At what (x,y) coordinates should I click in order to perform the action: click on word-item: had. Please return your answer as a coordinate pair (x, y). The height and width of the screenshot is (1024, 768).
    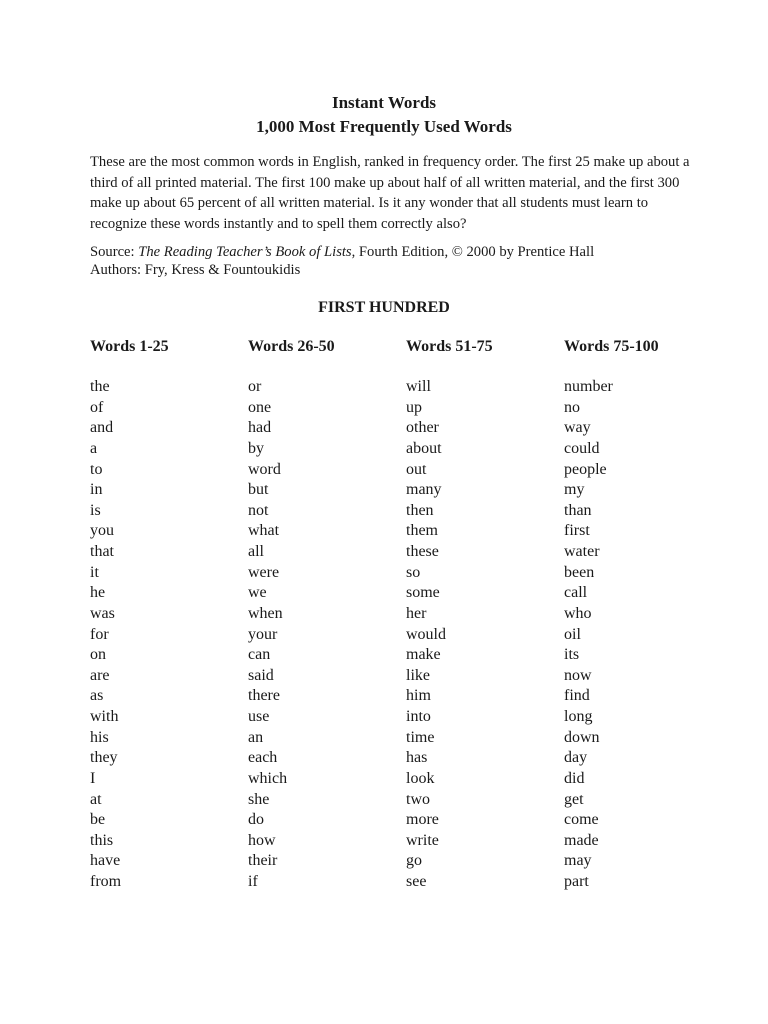
    Looking at the image, I should click on (260, 428).